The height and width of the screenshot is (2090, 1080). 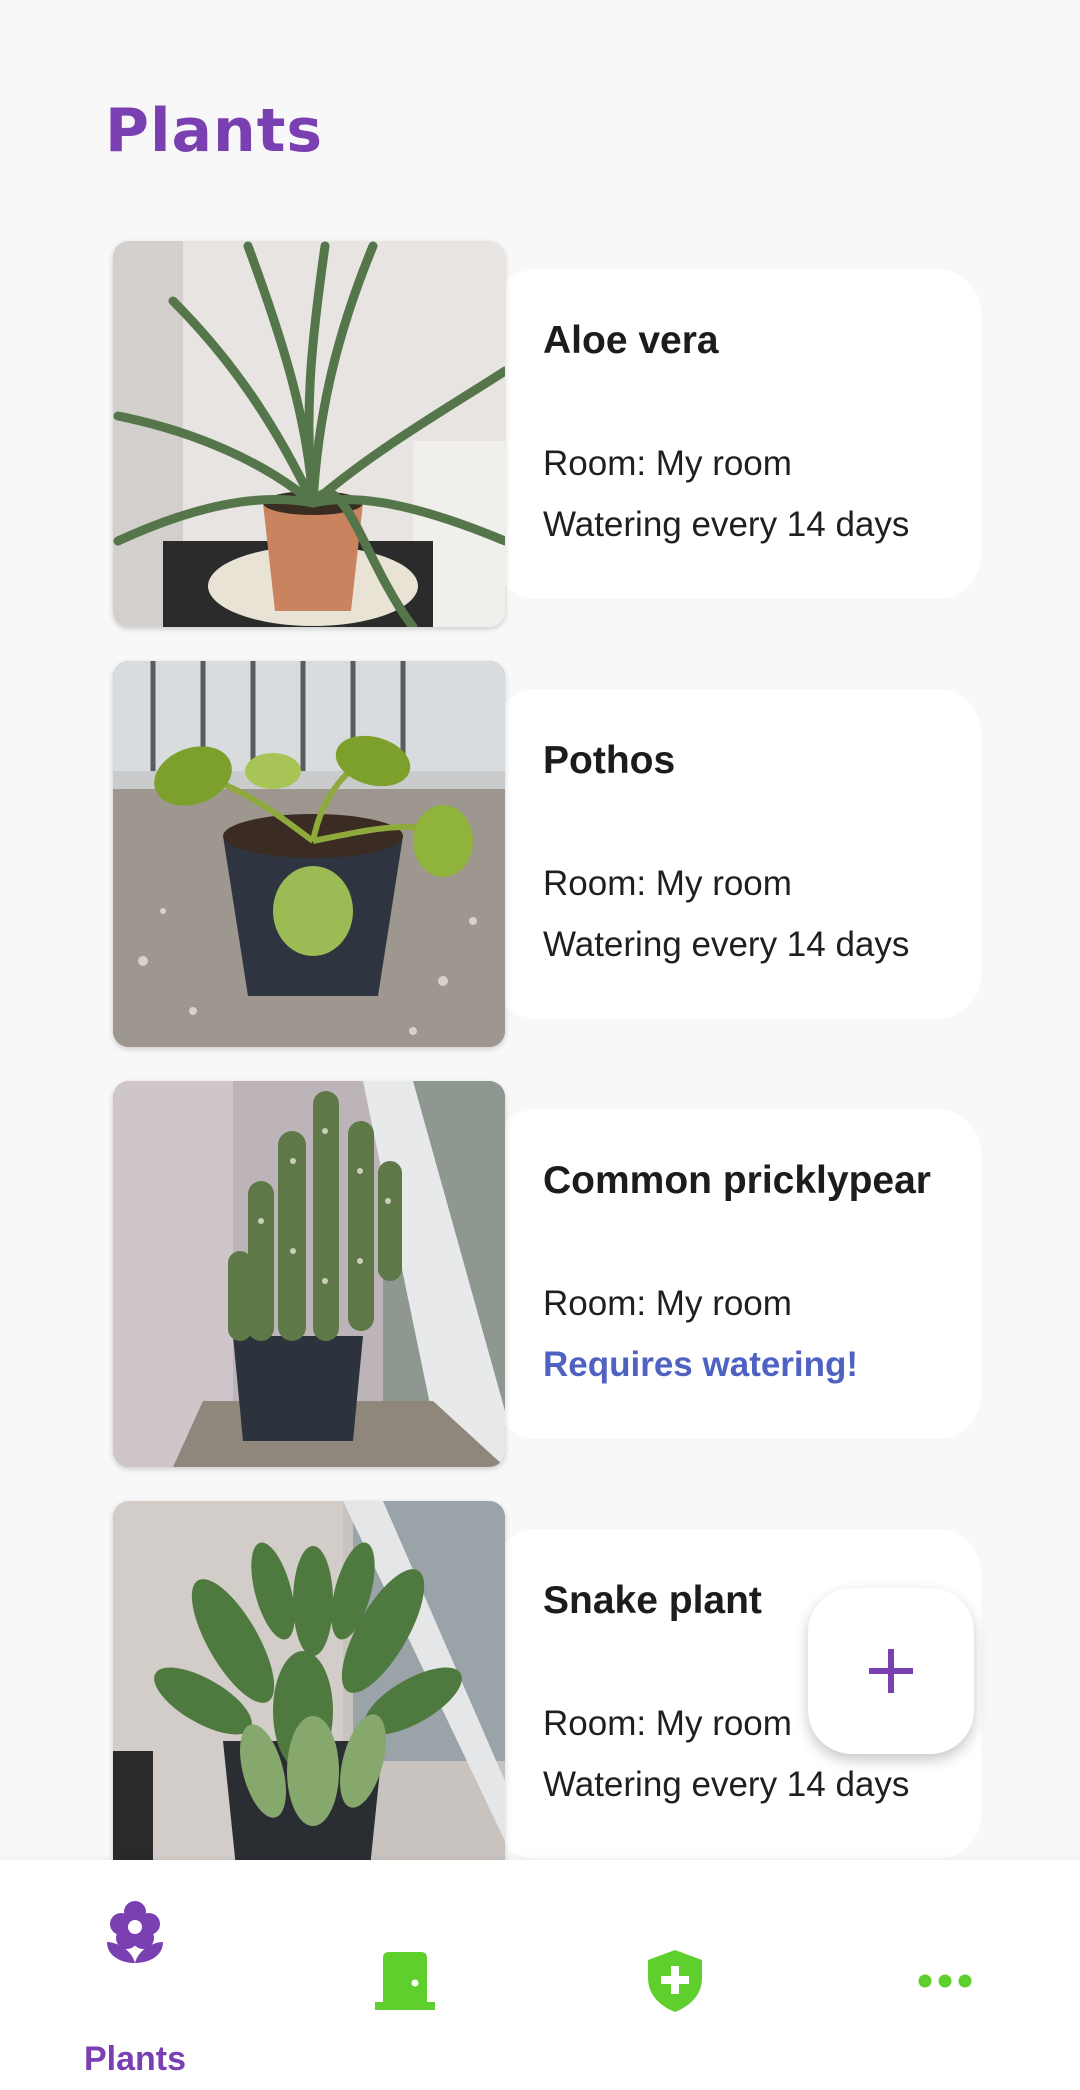 What do you see at coordinates (135, 1975) in the screenshot?
I see `nav-item-plants: Plants` at bounding box center [135, 1975].